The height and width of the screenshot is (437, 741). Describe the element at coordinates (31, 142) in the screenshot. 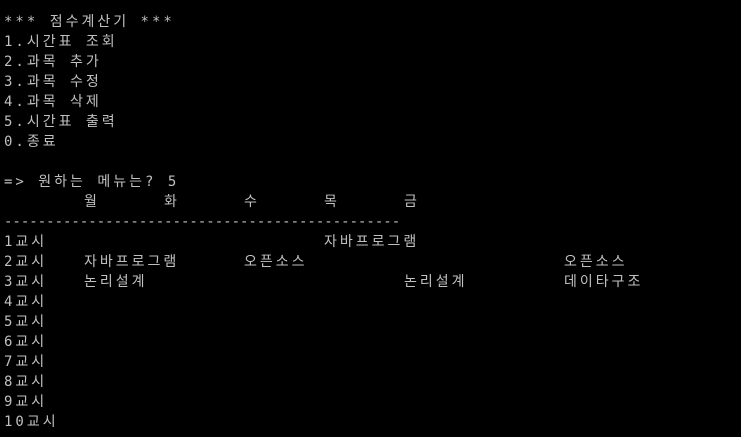

I see `menu-item-exit: 0.종료` at that location.